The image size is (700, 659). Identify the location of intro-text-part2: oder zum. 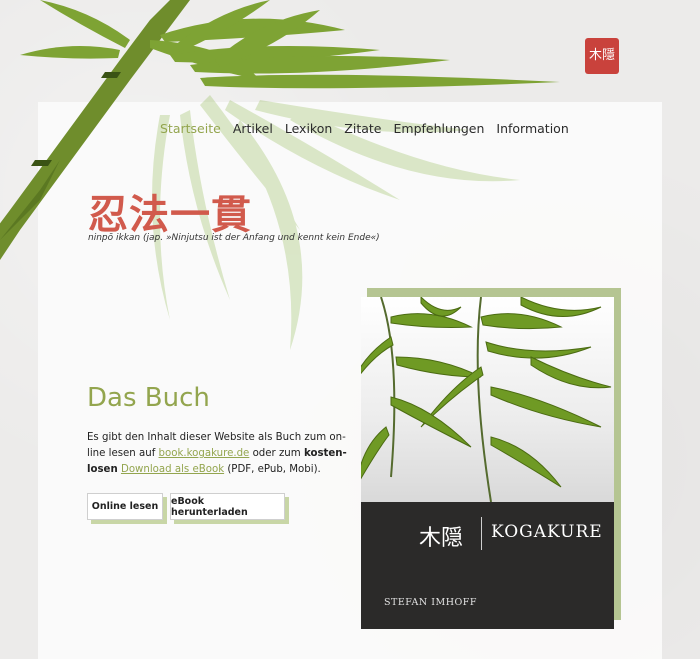
(276, 453).